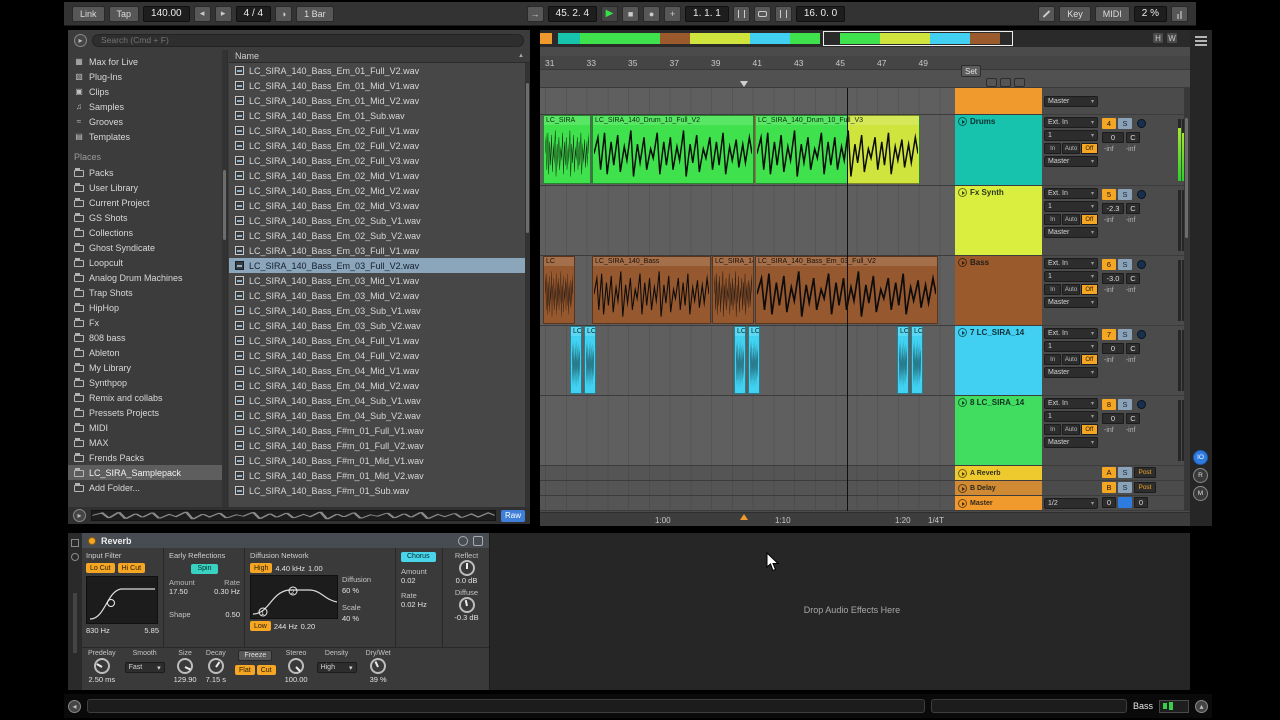  What do you see at coordinates (356, 618) in the screenshot?
I see `scale-field: 40 %` at bounding box center [356, 618].